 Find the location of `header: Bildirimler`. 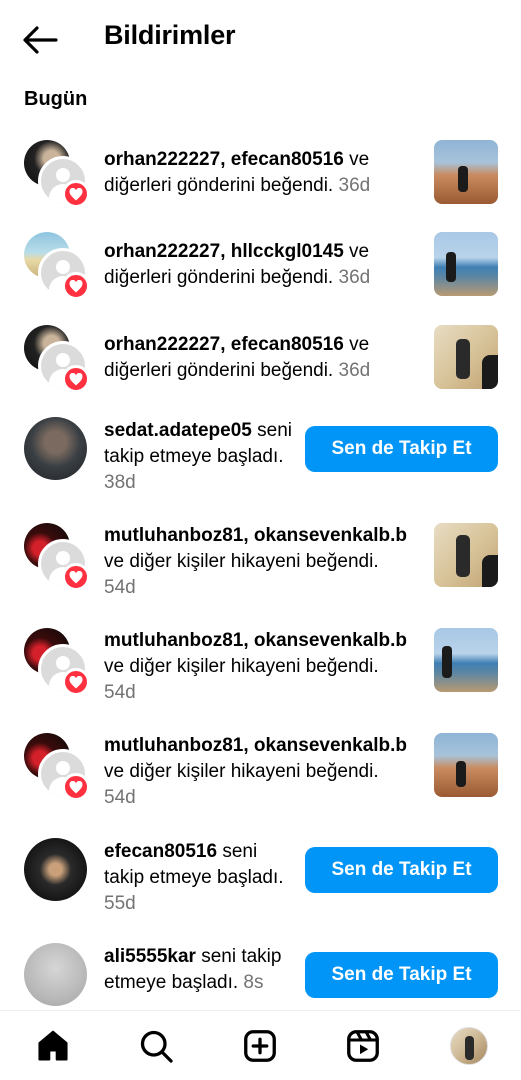

header: Bildirimler is located at coordinates (260, 40).